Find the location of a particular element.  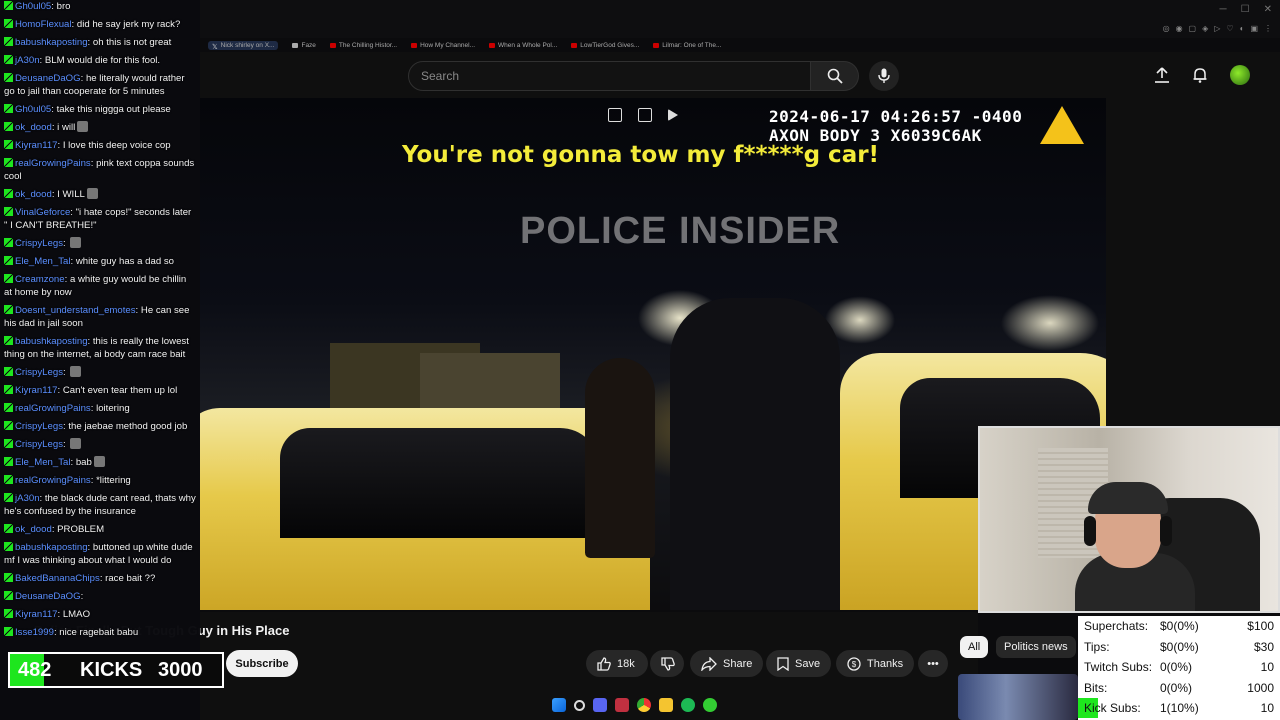

chat-username: BakedBananaChips is located at coordinates (57, 578).